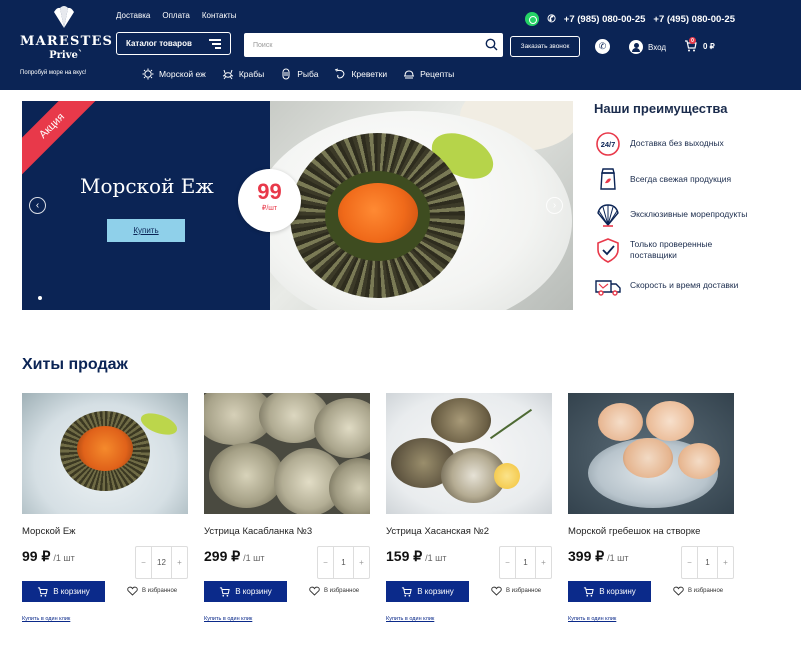 This screenshot has width=801, height=646. Describe the element at coordinates (182, 74) in the screenshot. I see `category-label: Морской еж` at that location.